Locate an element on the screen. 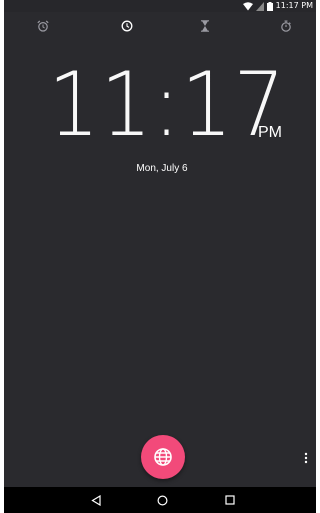 The width and height of the screenshot is (320, 513). clock-time: 11:17 is located at coordinates (167, 104).